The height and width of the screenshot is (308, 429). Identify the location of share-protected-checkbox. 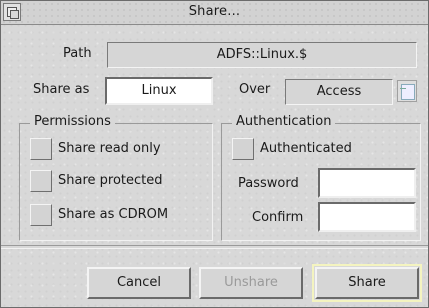
(41, 181).